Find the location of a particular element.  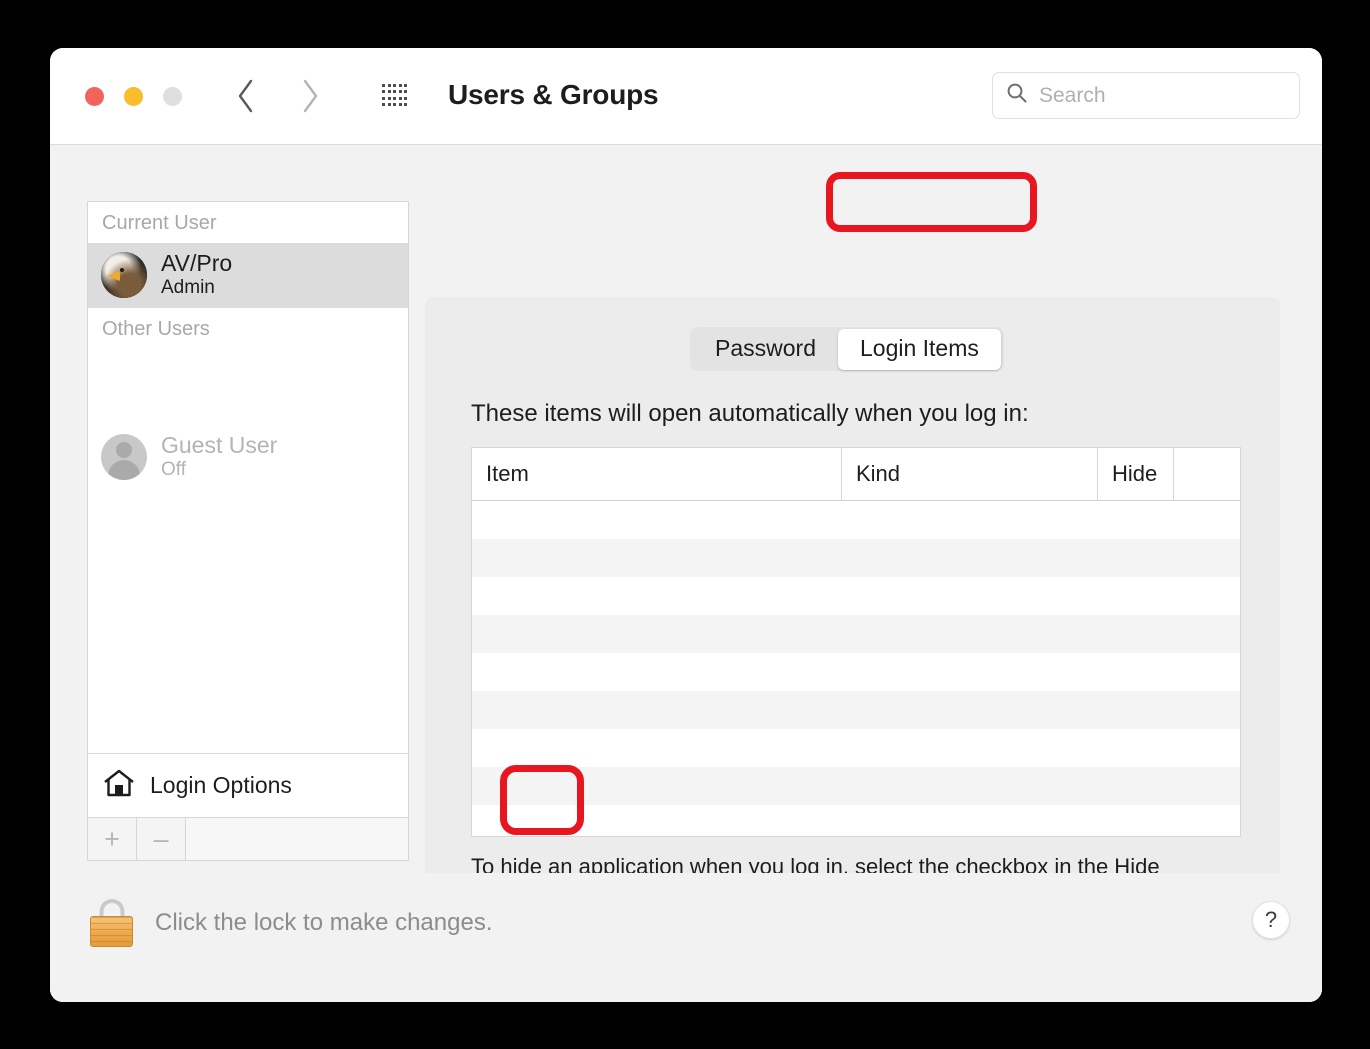

remove-user-button: – is located at coordinates (161, 839).